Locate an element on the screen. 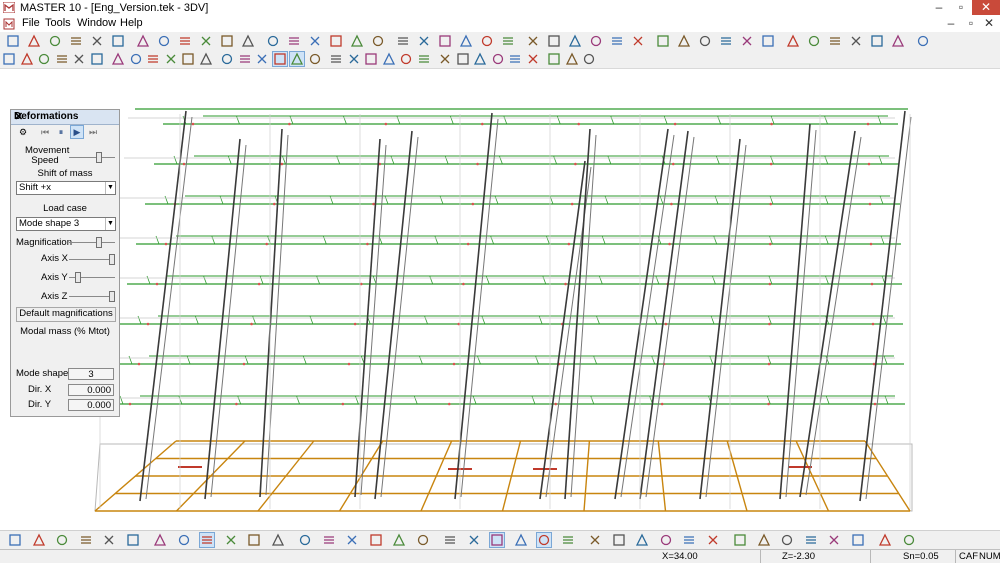  minimize-button: – is located at coordinates (939, 7).